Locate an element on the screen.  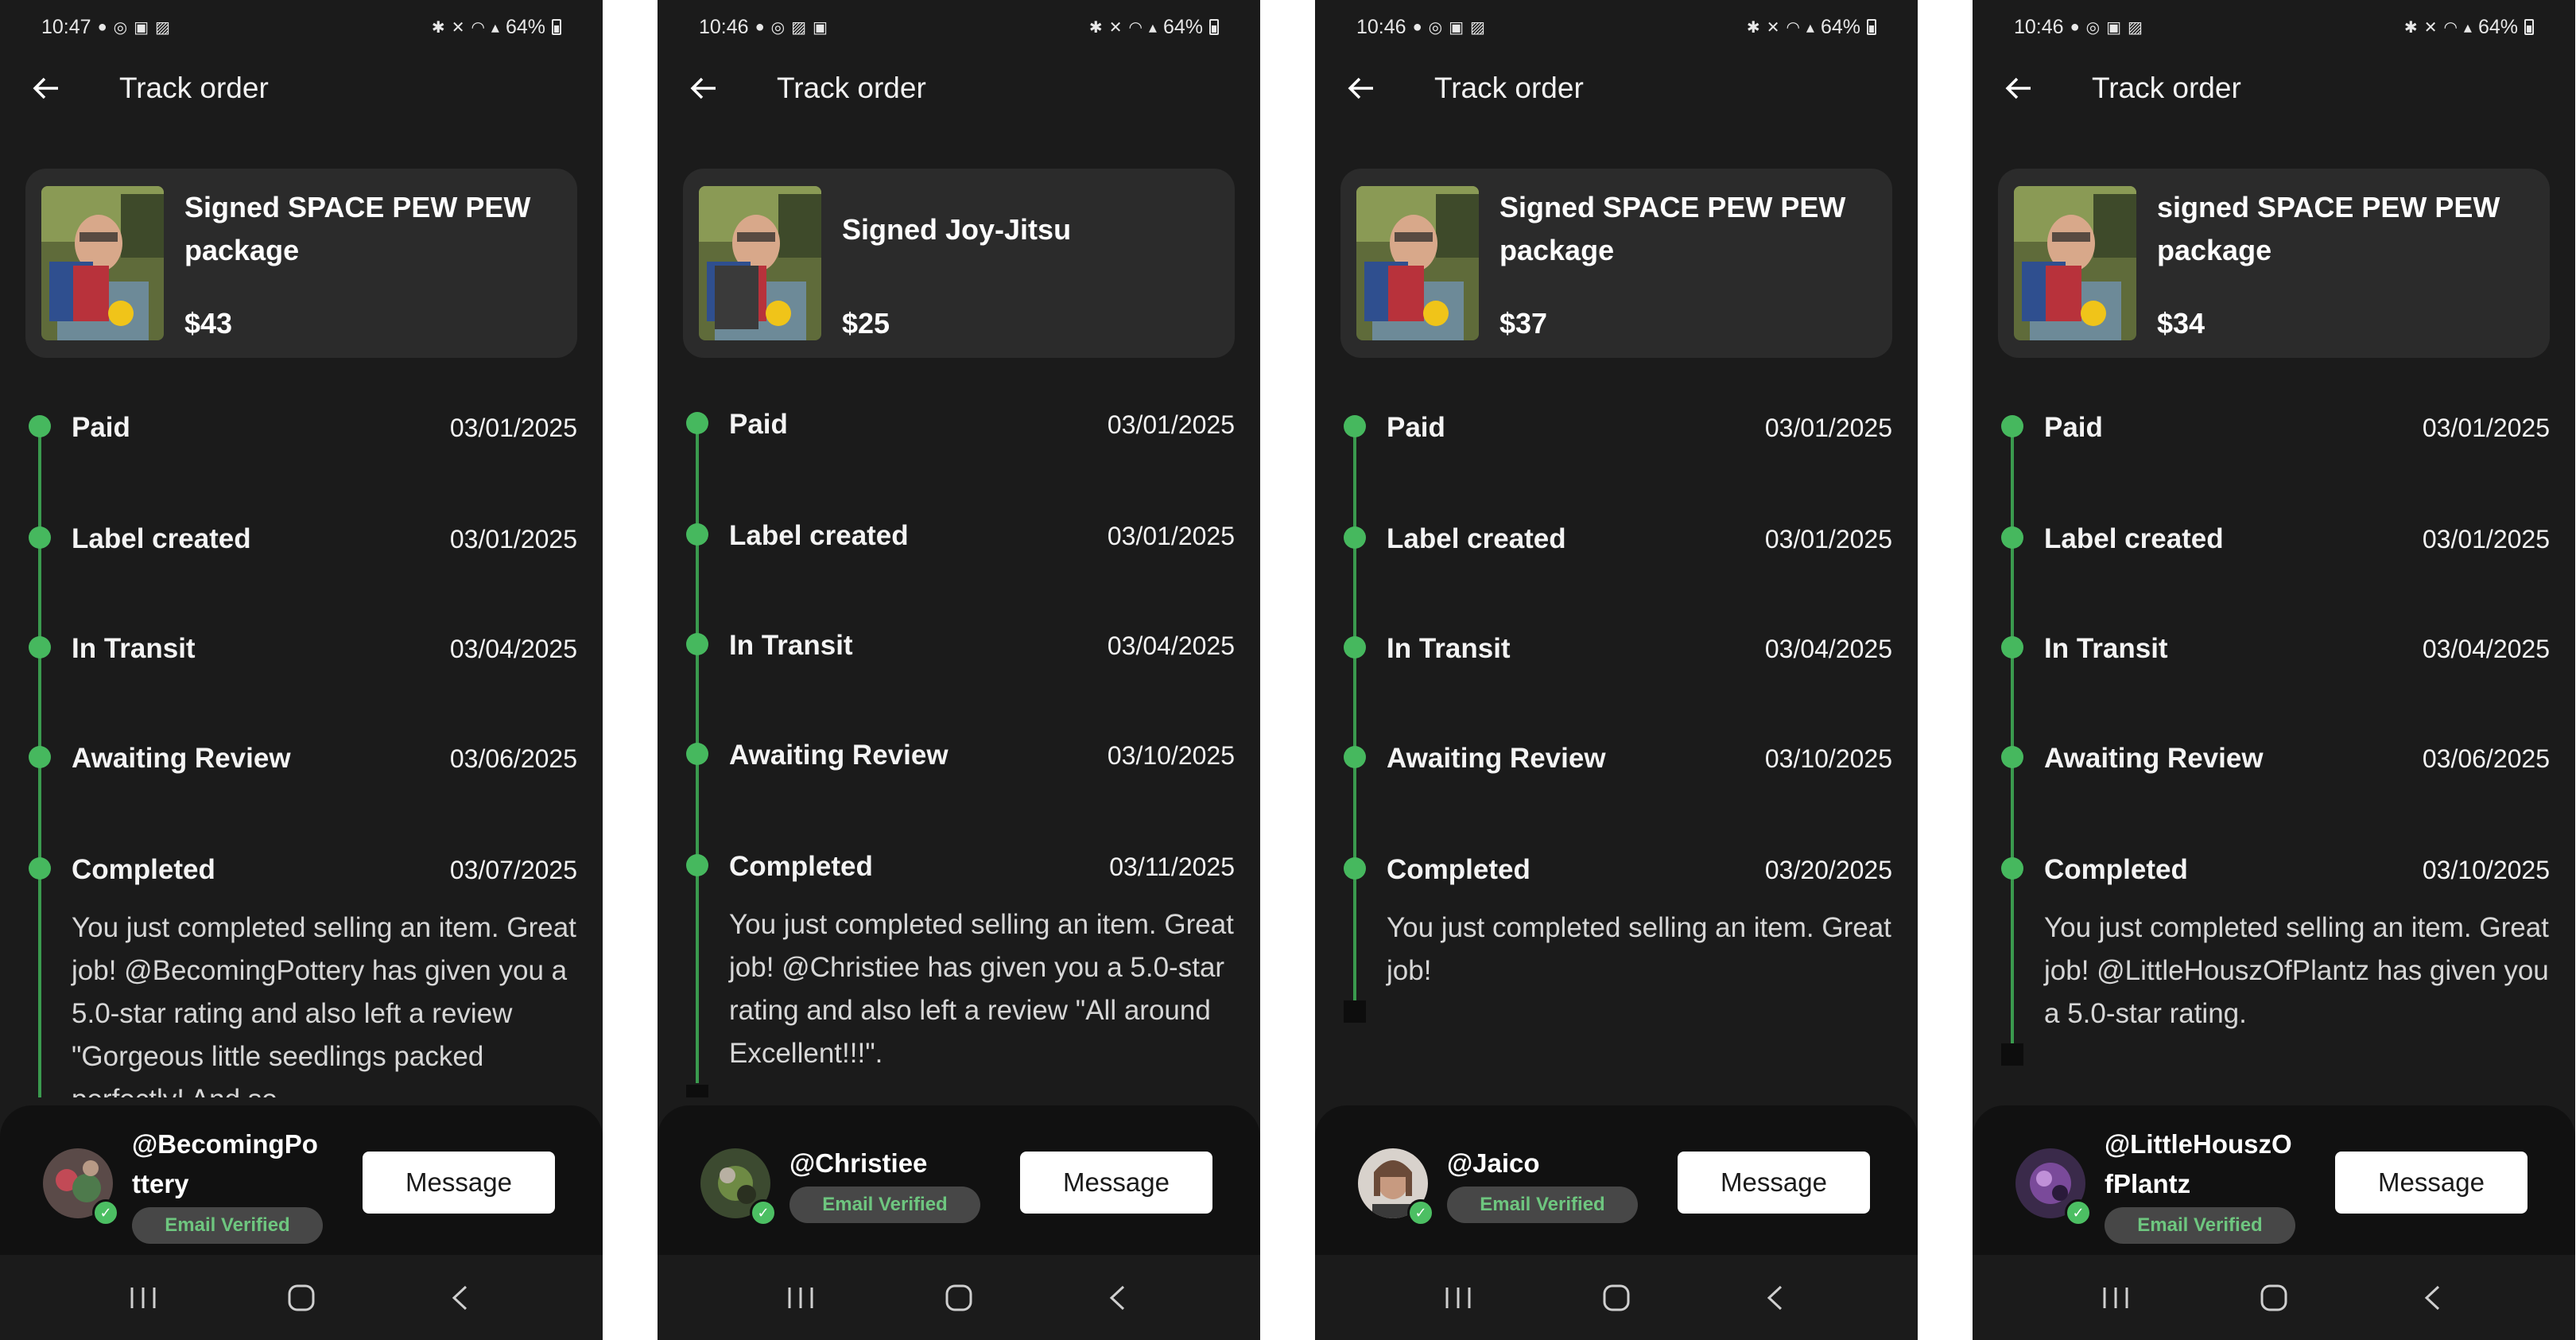
battery-level: 64% is located at coordinates (1840, 27).